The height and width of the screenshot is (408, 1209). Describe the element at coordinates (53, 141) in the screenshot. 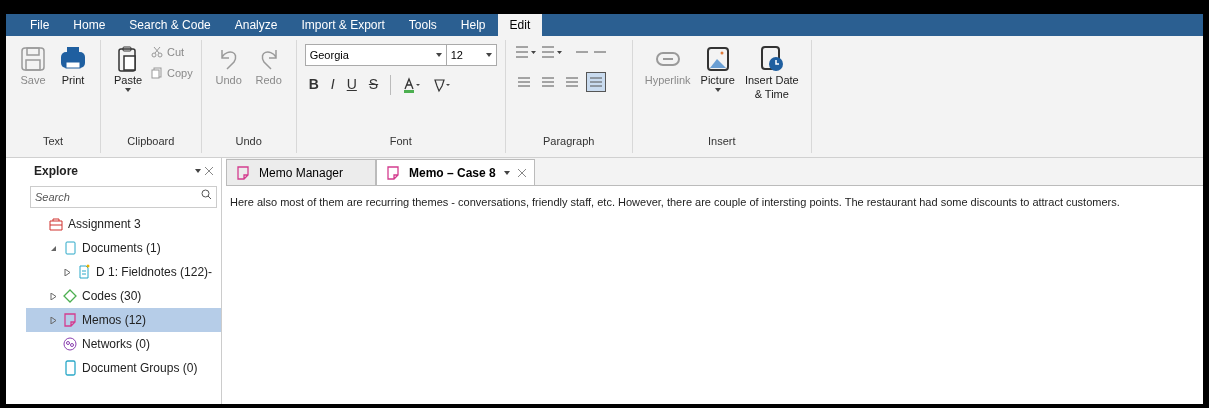

I see `ribbon-group-label: Text` at that location.